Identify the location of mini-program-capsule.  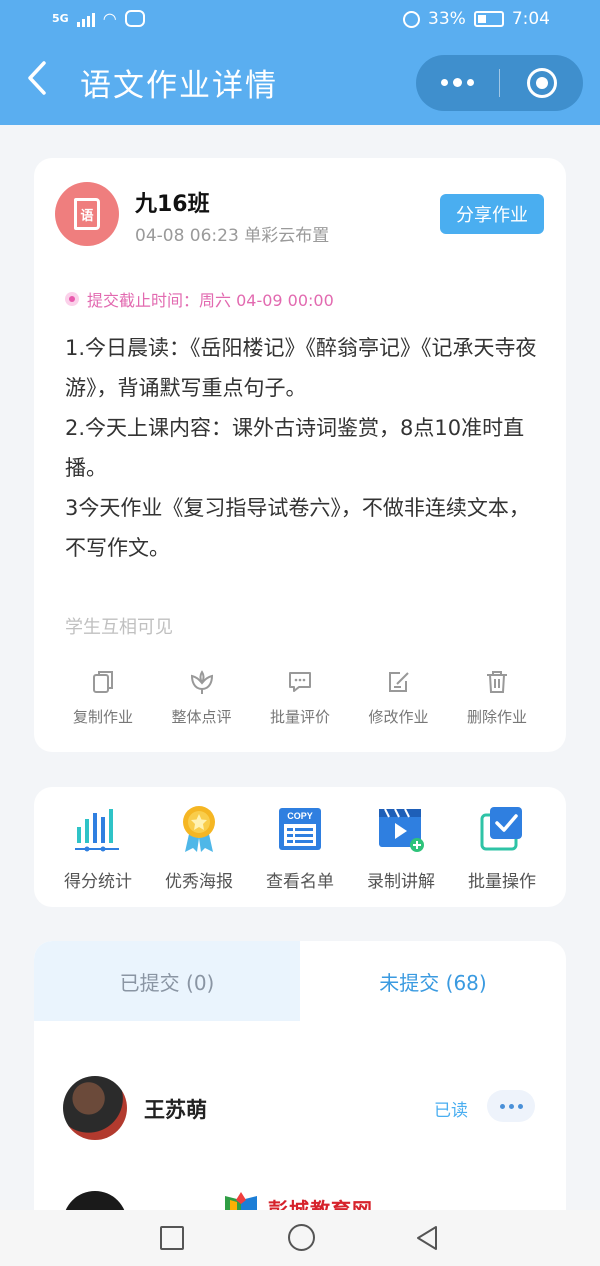
(499, 83).